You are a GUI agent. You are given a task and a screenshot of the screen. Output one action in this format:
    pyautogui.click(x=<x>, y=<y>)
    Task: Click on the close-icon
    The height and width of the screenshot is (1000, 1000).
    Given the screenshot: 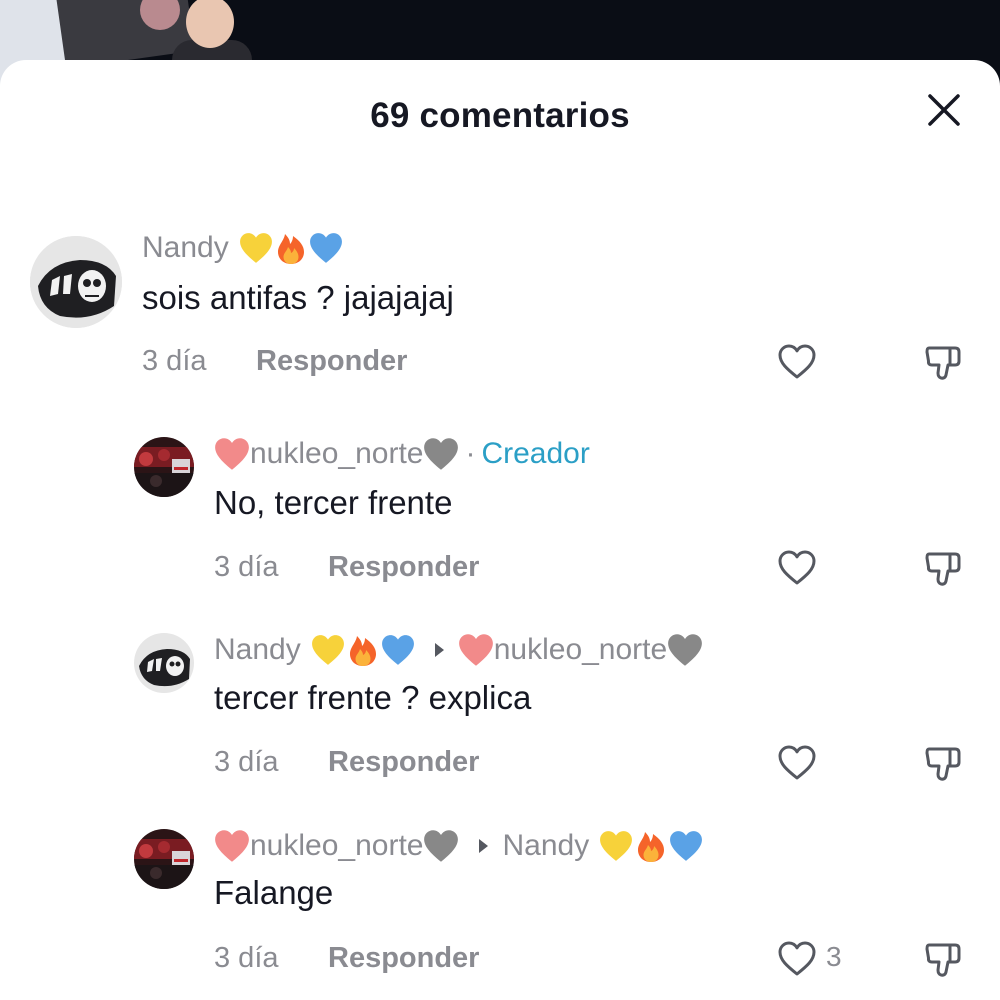 What is the action you would take?
    pyautogui.click(x=944, y=110)
    